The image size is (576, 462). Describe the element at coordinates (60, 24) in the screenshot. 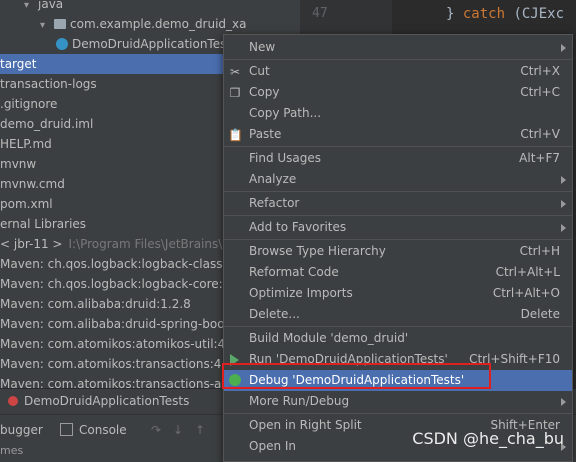

I see `package-icon` at that location.